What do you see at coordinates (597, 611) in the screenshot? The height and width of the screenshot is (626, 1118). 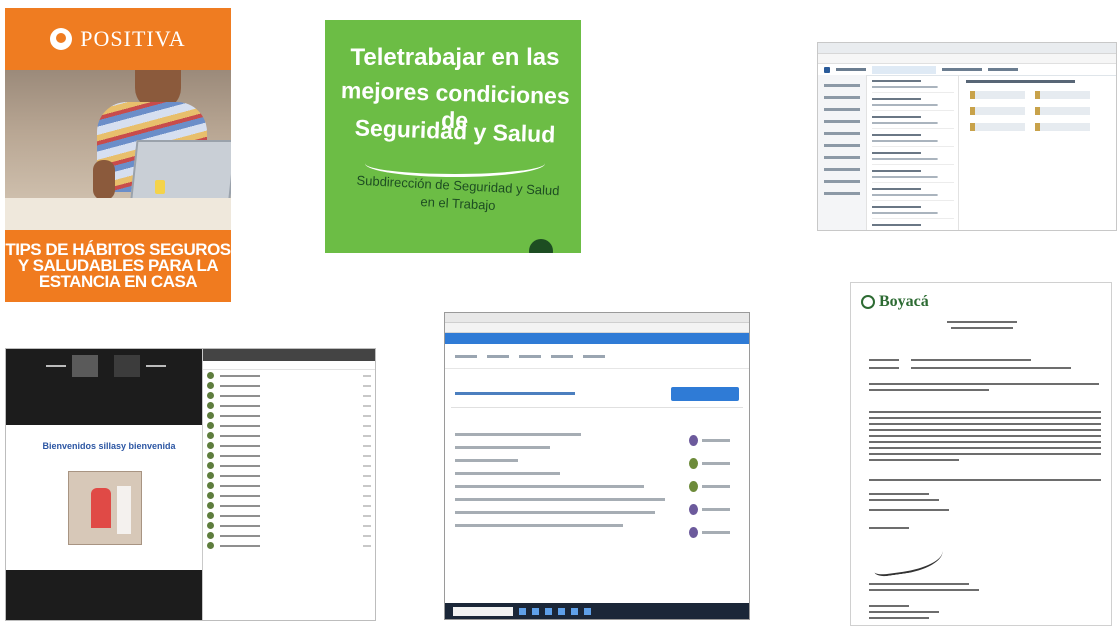 I see `os-taskbar` at bounding box center [597, 611].